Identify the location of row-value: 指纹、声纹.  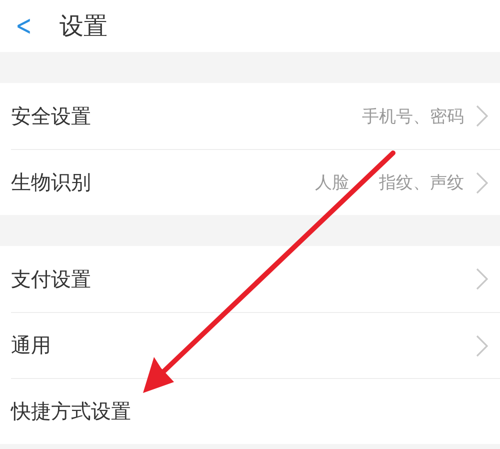
(421, 183).